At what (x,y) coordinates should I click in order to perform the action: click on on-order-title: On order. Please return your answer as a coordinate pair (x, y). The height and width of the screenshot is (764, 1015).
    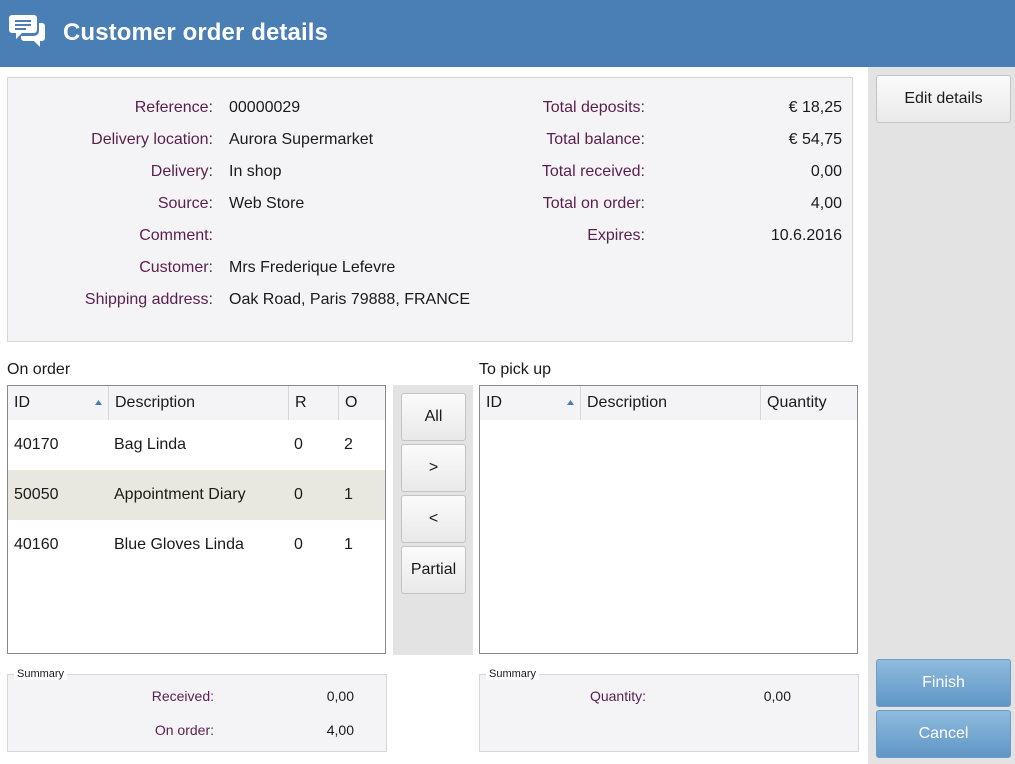
    Looking at the image, I should click on (39, 369).